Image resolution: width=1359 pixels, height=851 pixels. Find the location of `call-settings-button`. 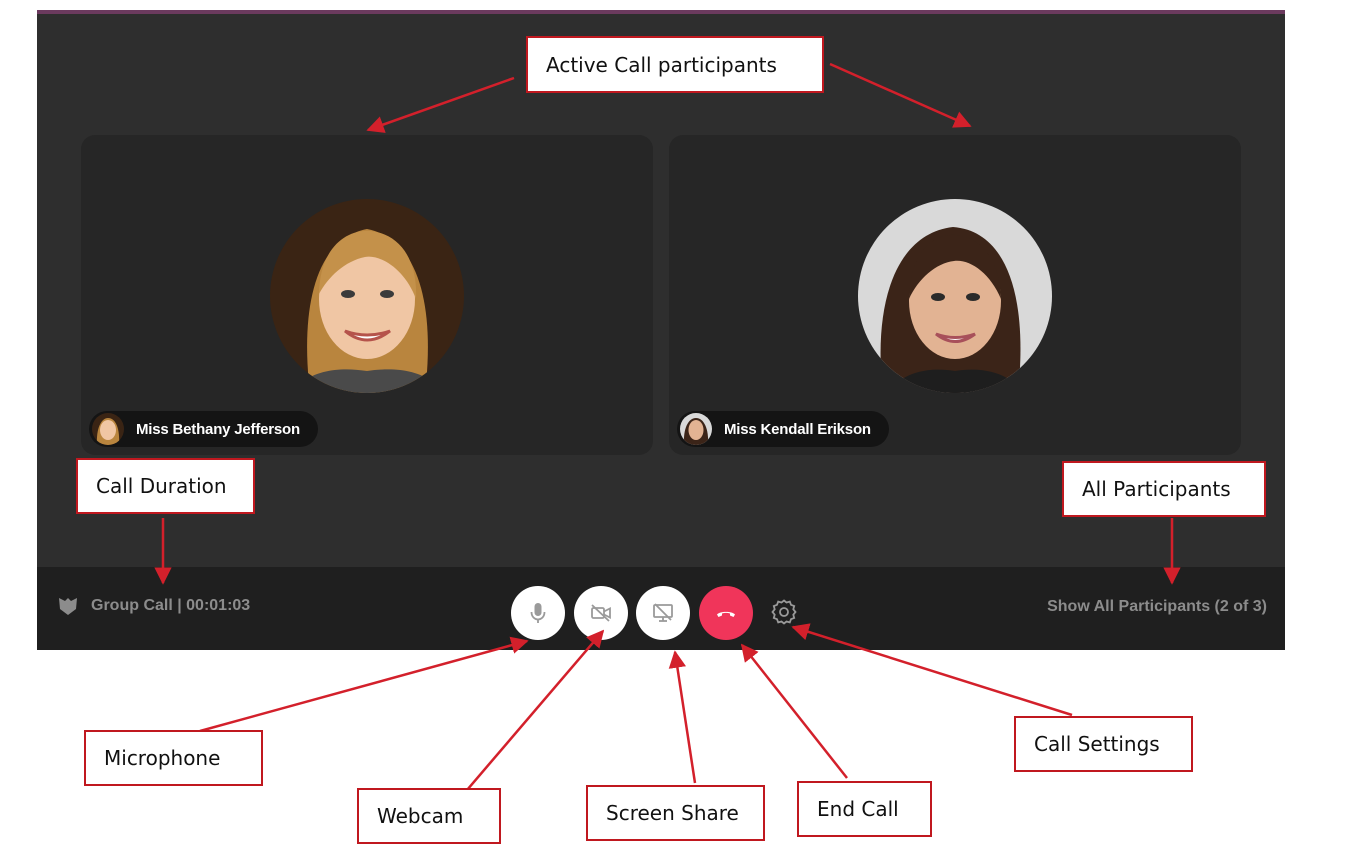

call-settings-button is located at coordinates (784, 612).